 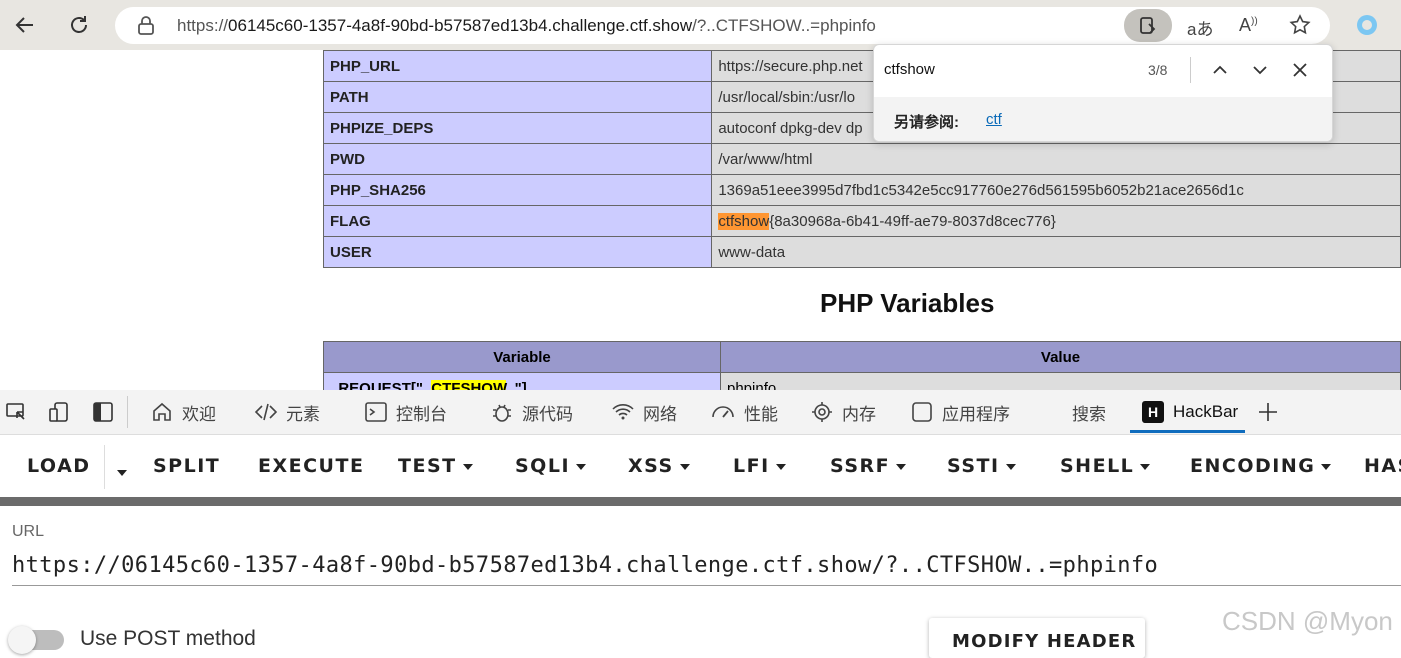 I want to click on inspect-icon, so click(x=16, y=412).